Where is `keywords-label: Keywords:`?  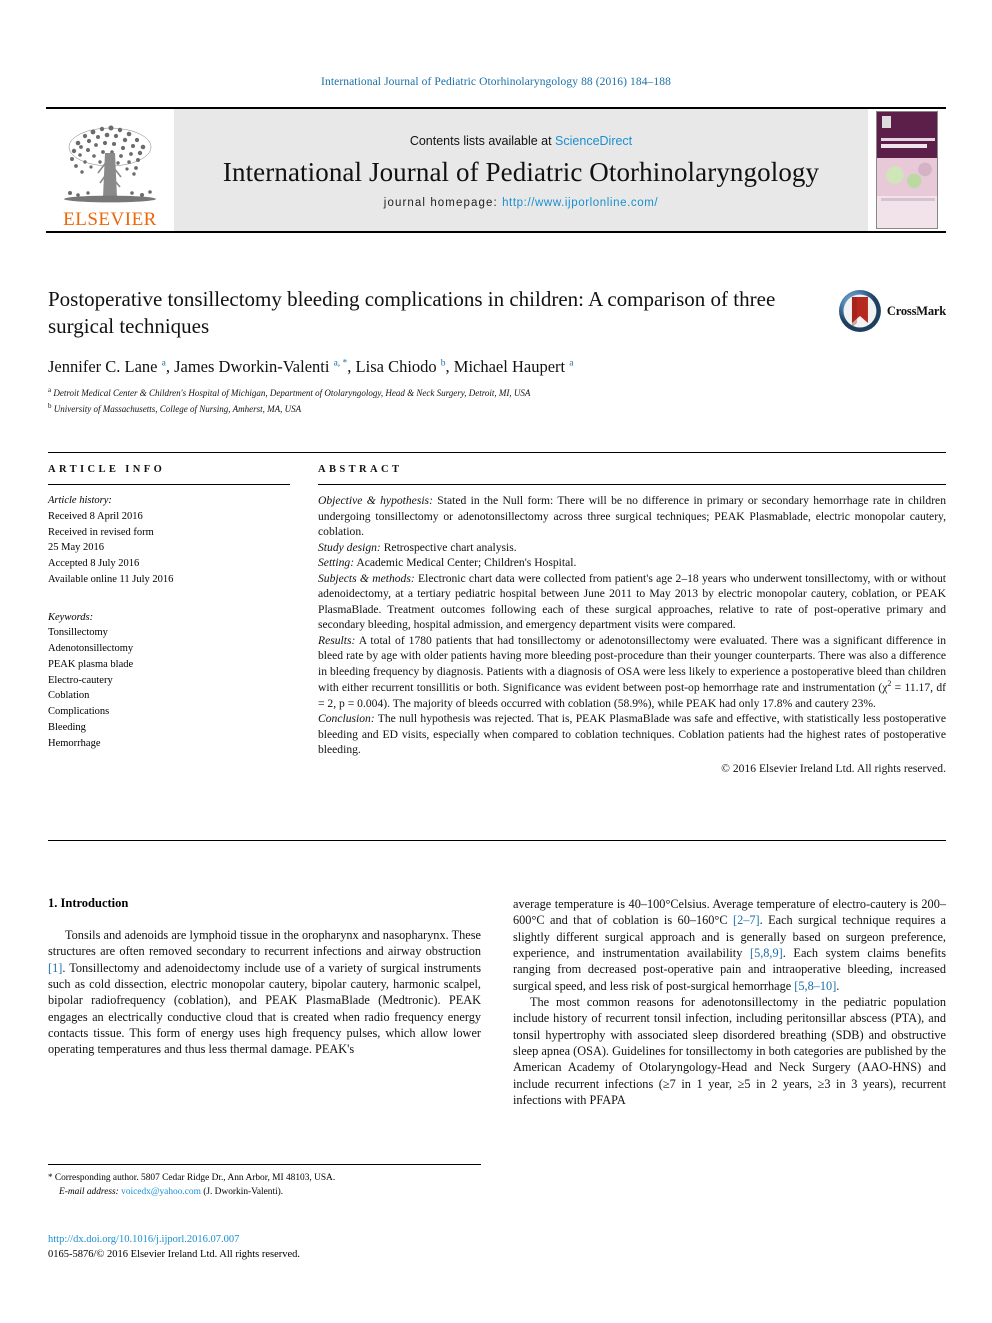 keywords-label: Keywords: is located at coordinates (71, 617).